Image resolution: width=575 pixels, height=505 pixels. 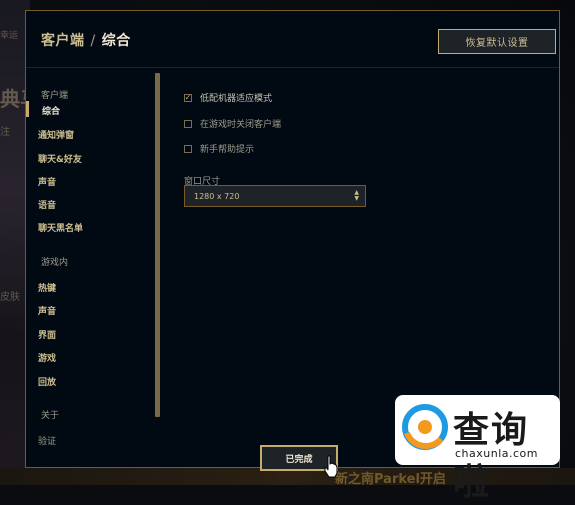 I want to click on watermark-logo-icon, so click(x=425, y=427).